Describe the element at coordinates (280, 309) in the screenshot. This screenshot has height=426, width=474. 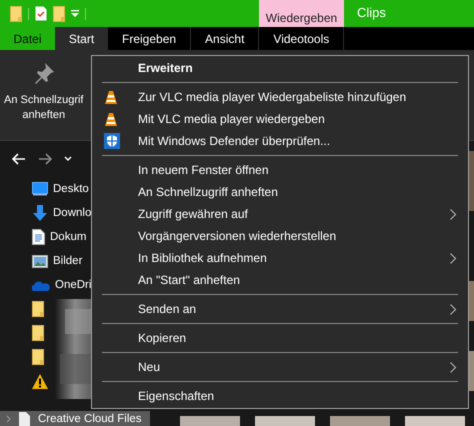
I see `menu-item: Senden an` at that location.